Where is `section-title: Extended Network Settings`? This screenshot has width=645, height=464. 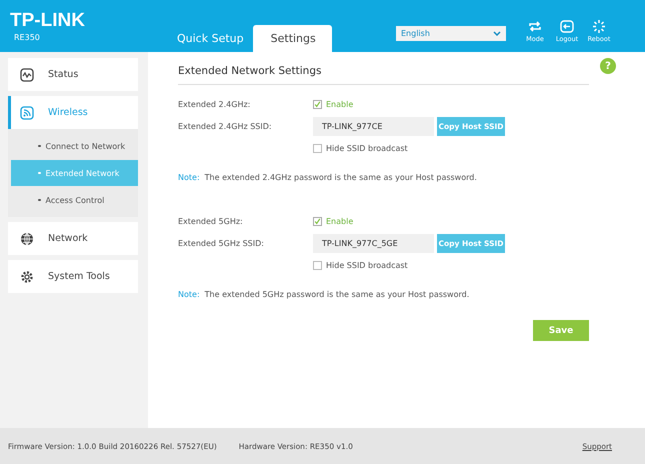 section-title: Extended Network Settings is located at coordinates (250, 71).